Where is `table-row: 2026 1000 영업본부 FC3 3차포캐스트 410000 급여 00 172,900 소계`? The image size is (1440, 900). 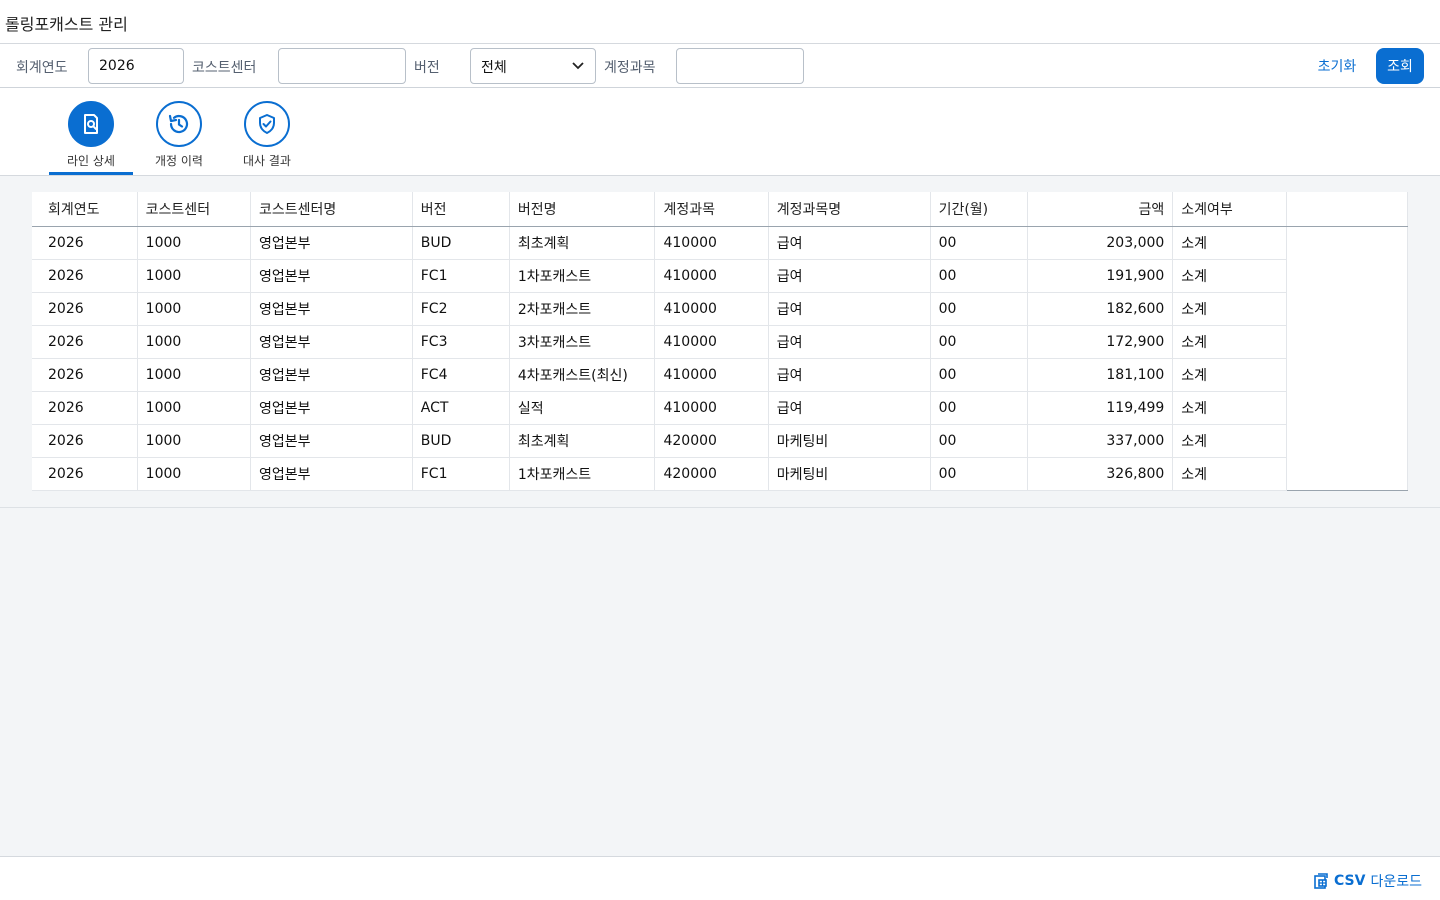
table-row: 2026 1000 영업본부 FC3 3차포캐스트 410000 급여 00 172,900 소계 is located at coordinates (720, 342).